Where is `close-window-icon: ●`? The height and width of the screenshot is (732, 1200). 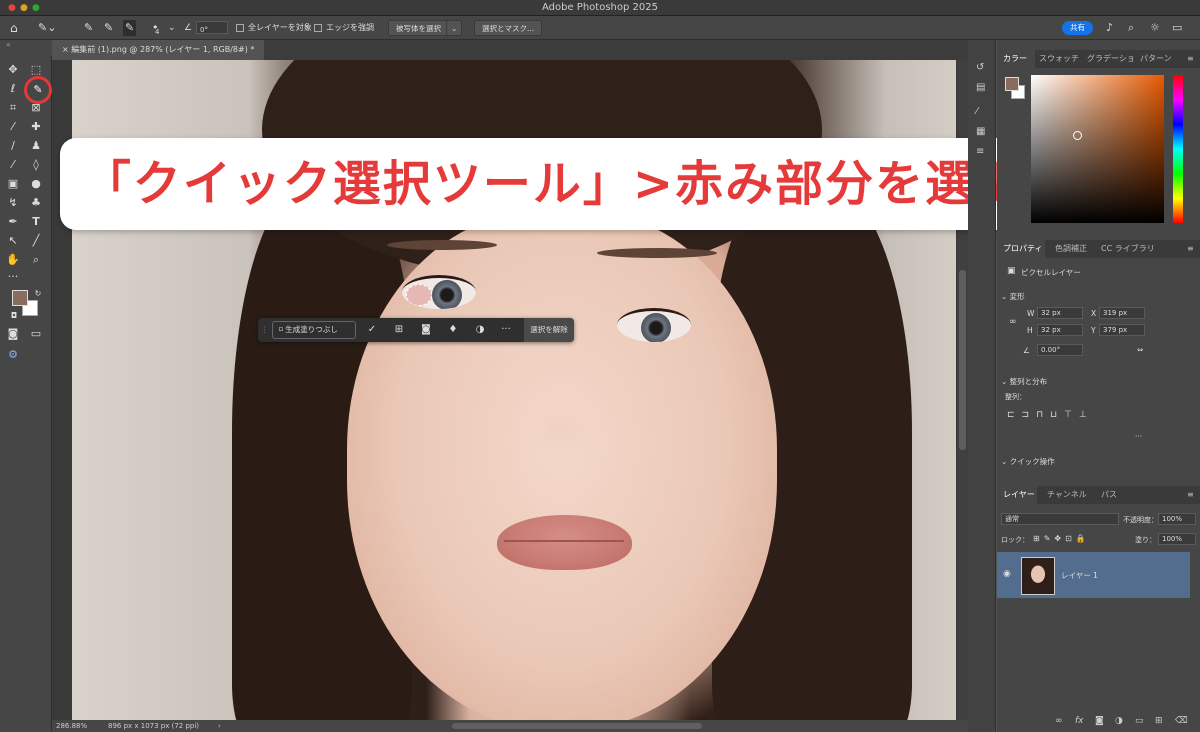 close-window-icon: ● is located at coordinates (12, 8).